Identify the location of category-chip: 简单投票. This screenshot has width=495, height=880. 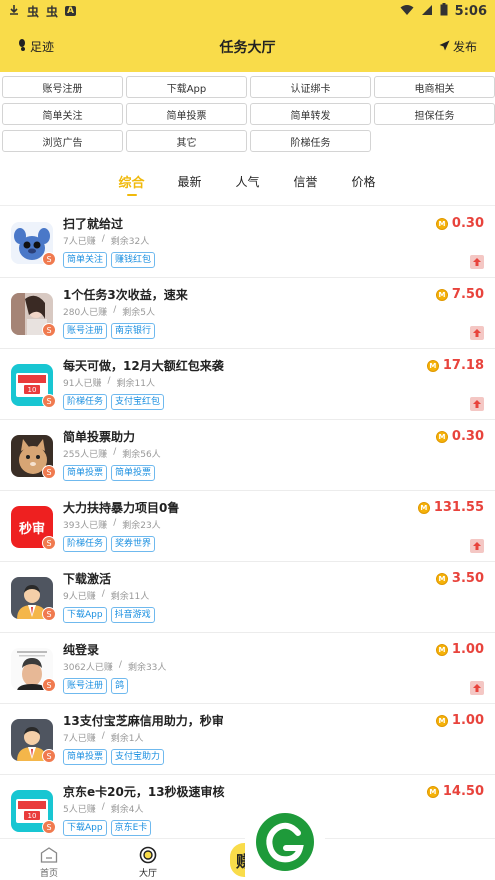
(186, 114).